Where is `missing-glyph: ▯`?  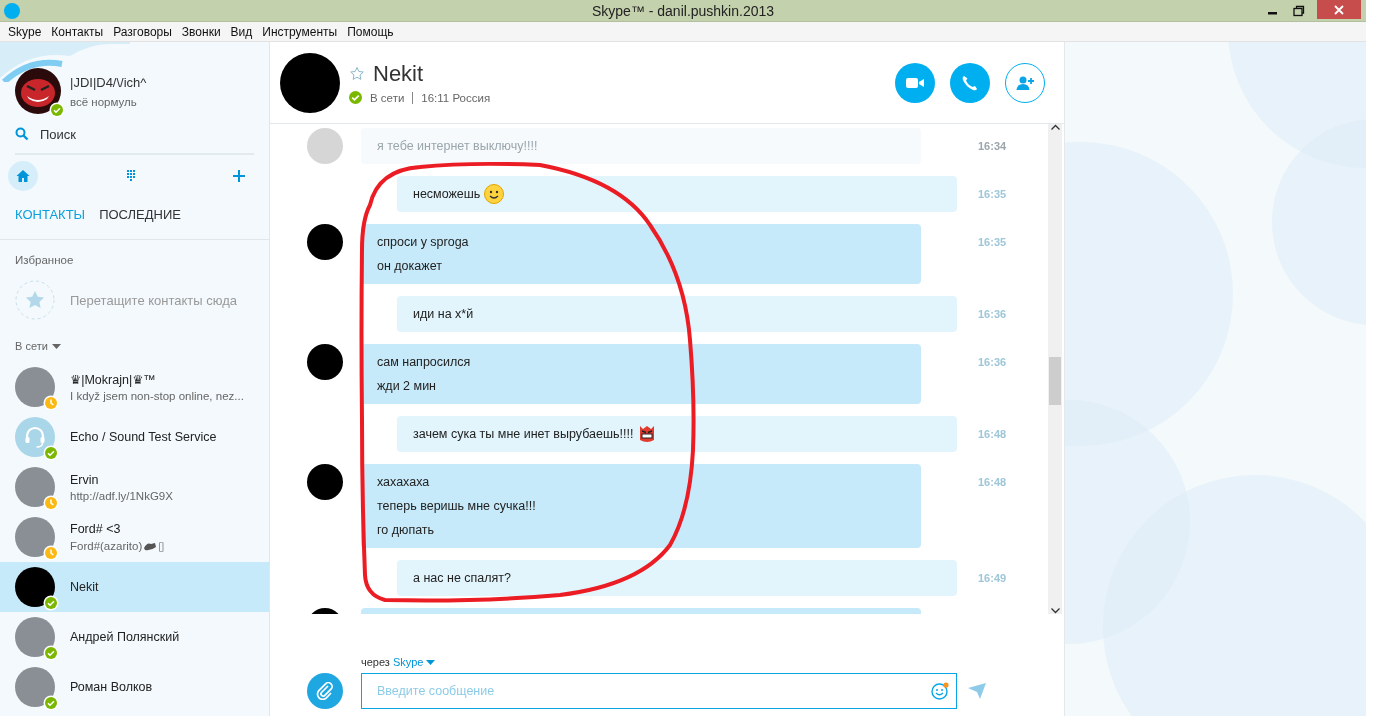
missing-glyph: ▯ is located at coordinates (161, 545).